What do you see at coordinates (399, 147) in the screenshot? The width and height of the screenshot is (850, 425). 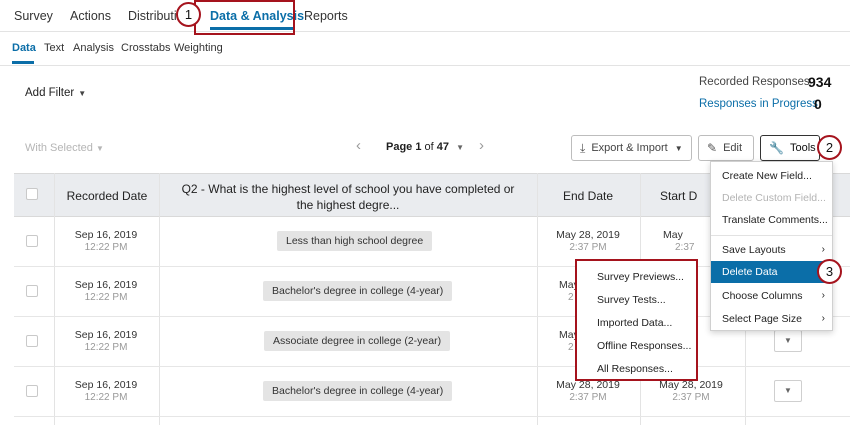 I see `page-label: Page` at bounding box center [399, 147].